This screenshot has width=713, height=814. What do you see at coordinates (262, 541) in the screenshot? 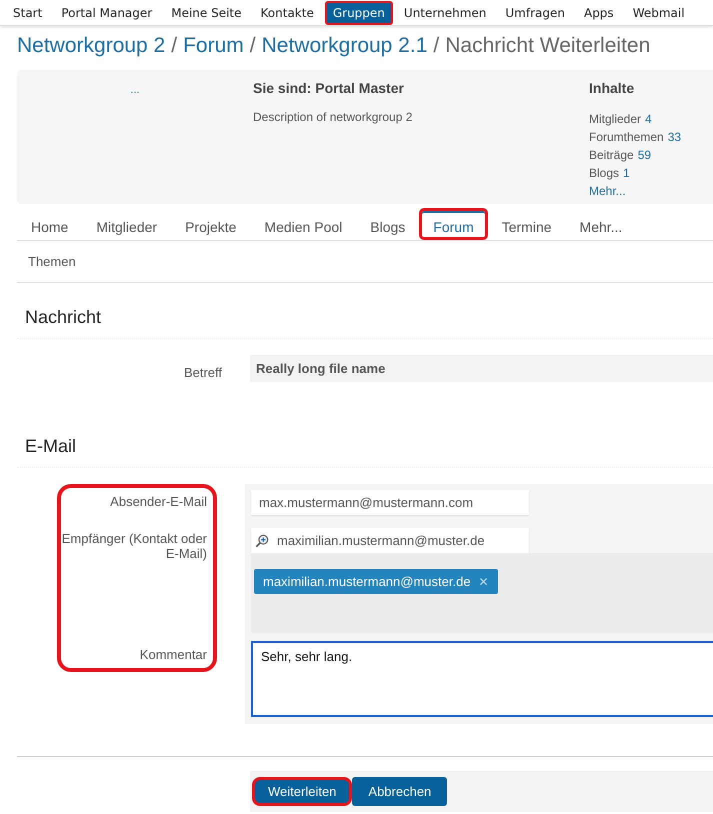
I see `search-icon` at bounding box center [262, 541].